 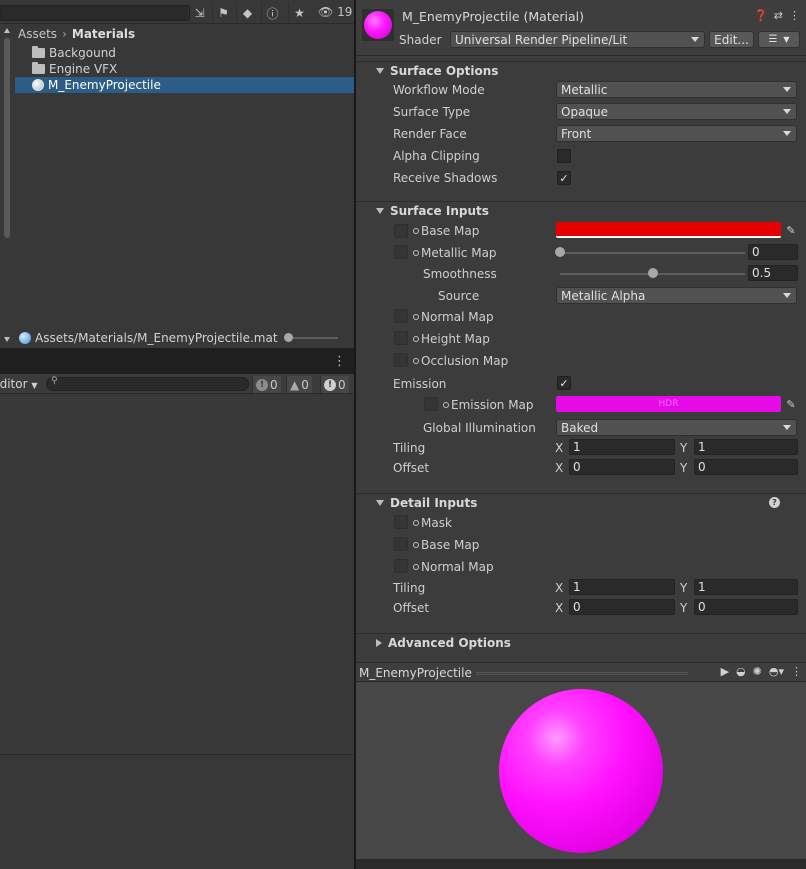 What do you see at coordinates (492, 405) in the screenshot?
I see `emission-map-text: Emission Map` at bounding box center [492, 405].